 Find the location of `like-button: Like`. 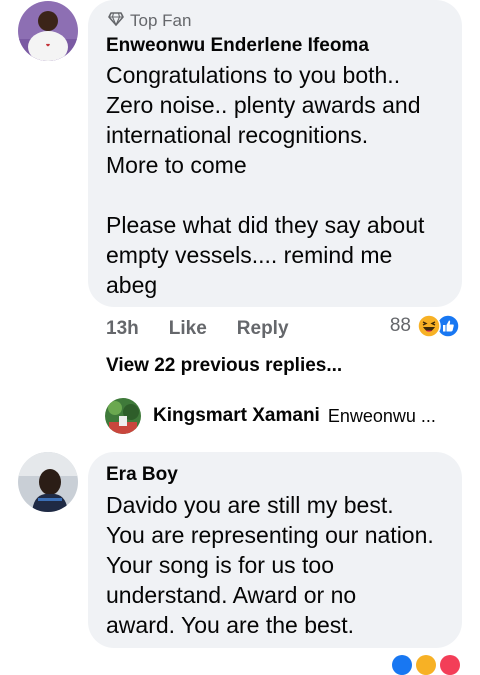

like-button: Like is located at coordinates (188, 329).